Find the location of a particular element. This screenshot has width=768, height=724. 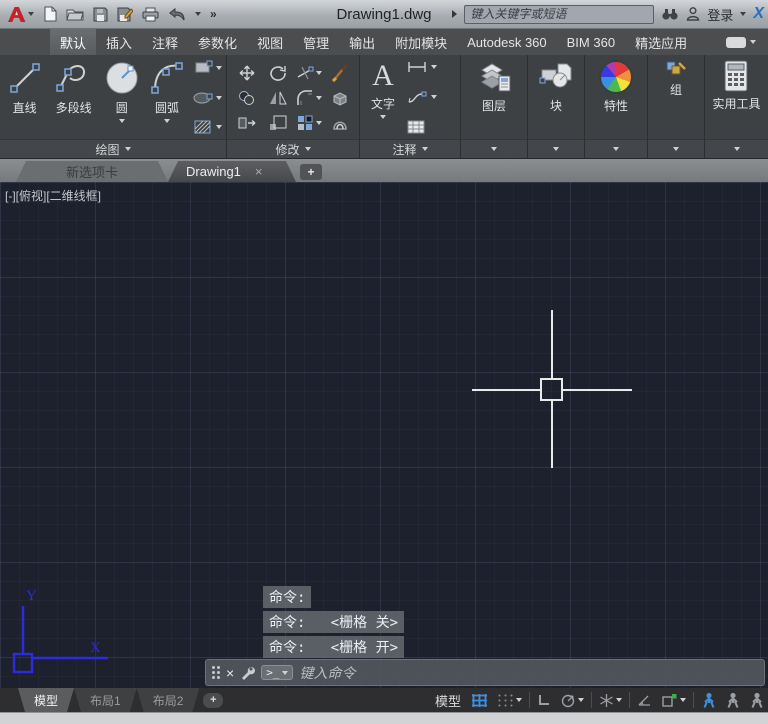

layout-tab-model: 模型 is located at coordinates (46, 700).